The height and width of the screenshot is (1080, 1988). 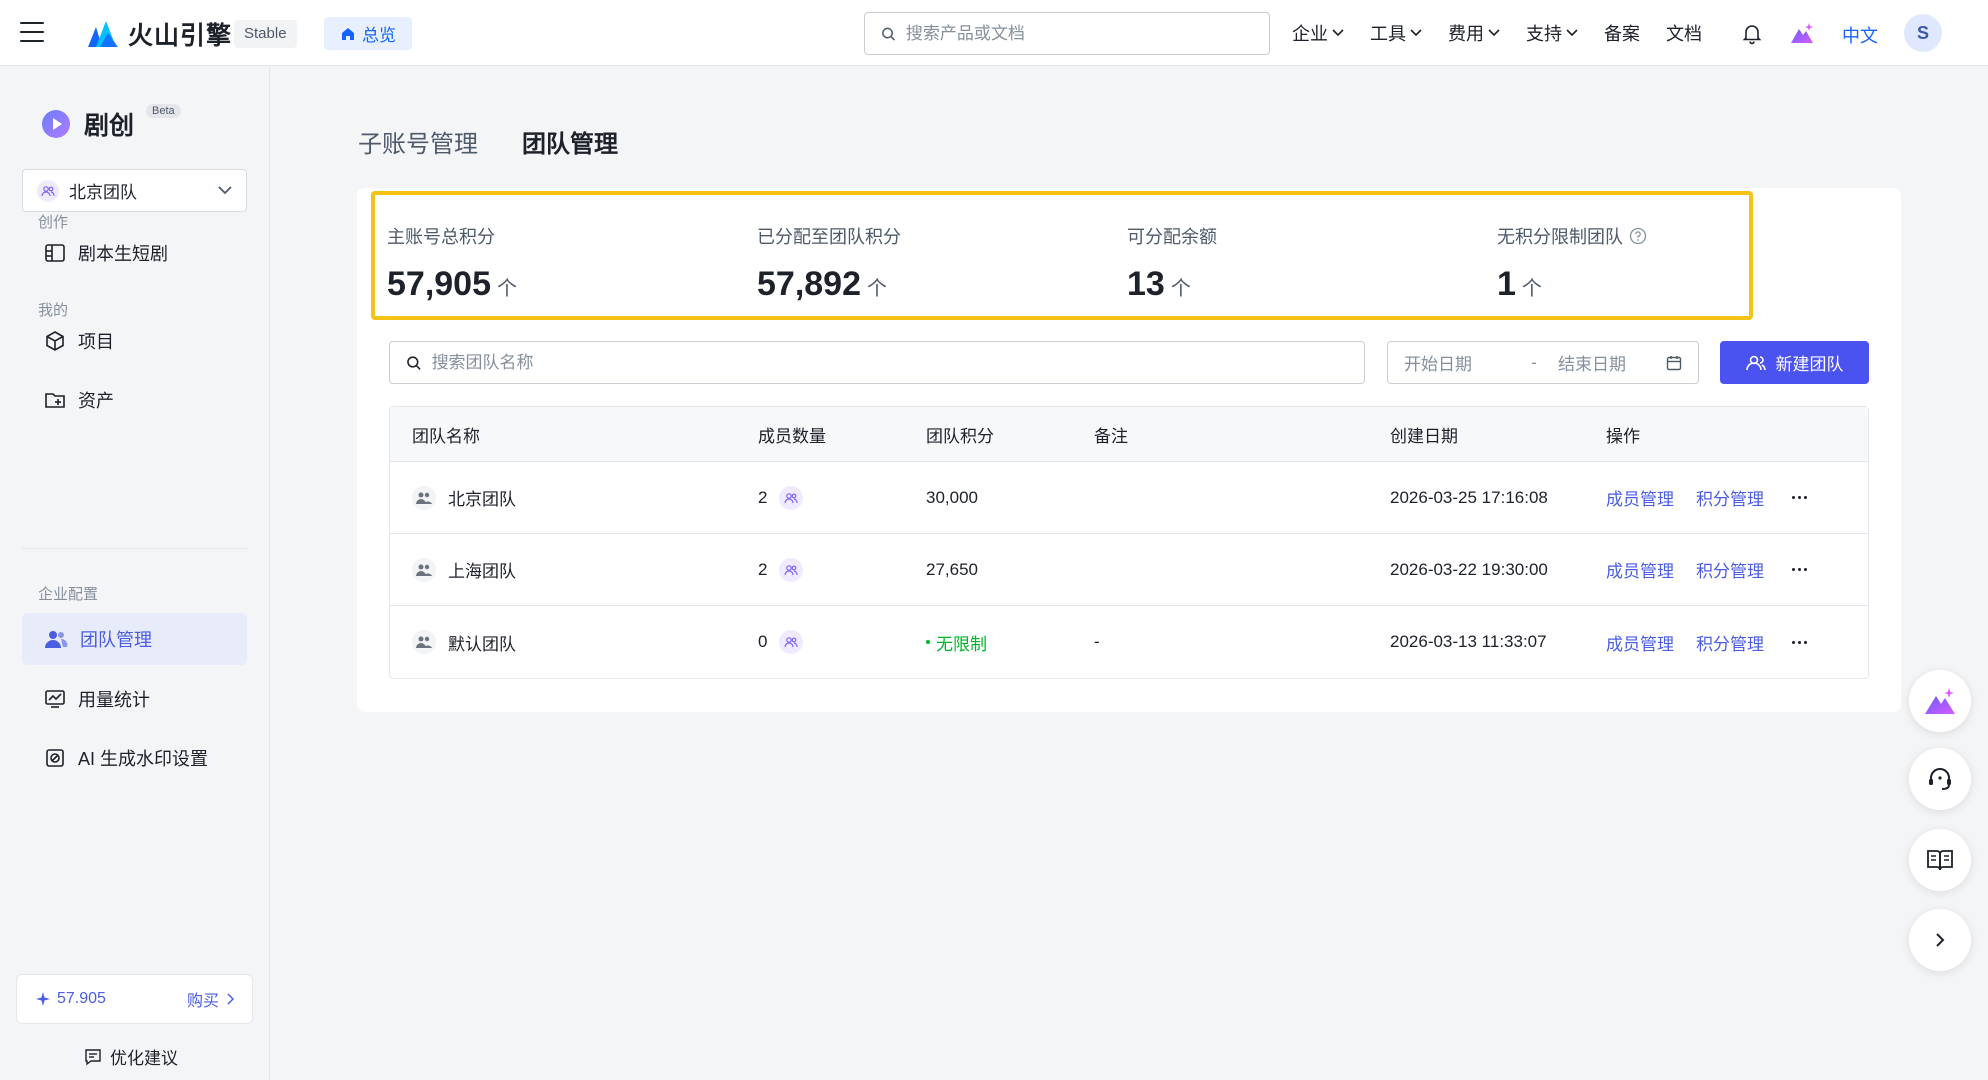 I want to click on nav-tools: 工具, so click(x=1396, y=33).